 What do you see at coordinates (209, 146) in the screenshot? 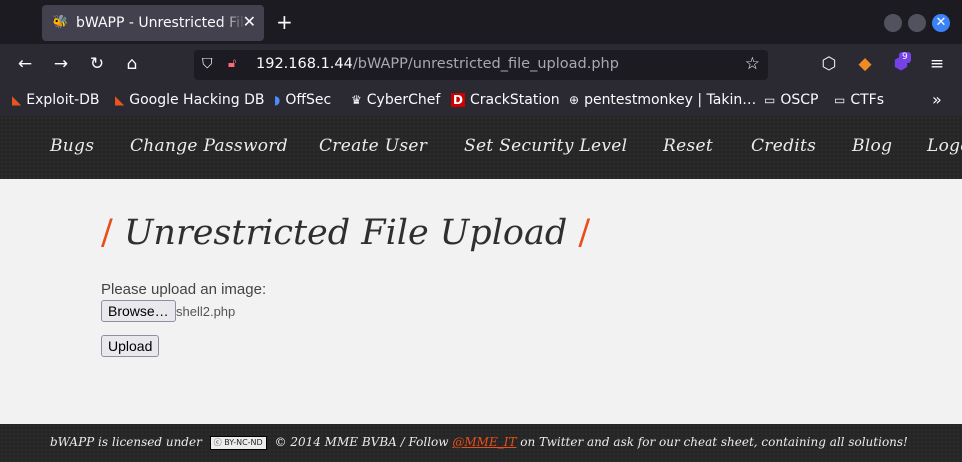
I see `menu-change-password: Change Password` at bounding box center [209, 146].